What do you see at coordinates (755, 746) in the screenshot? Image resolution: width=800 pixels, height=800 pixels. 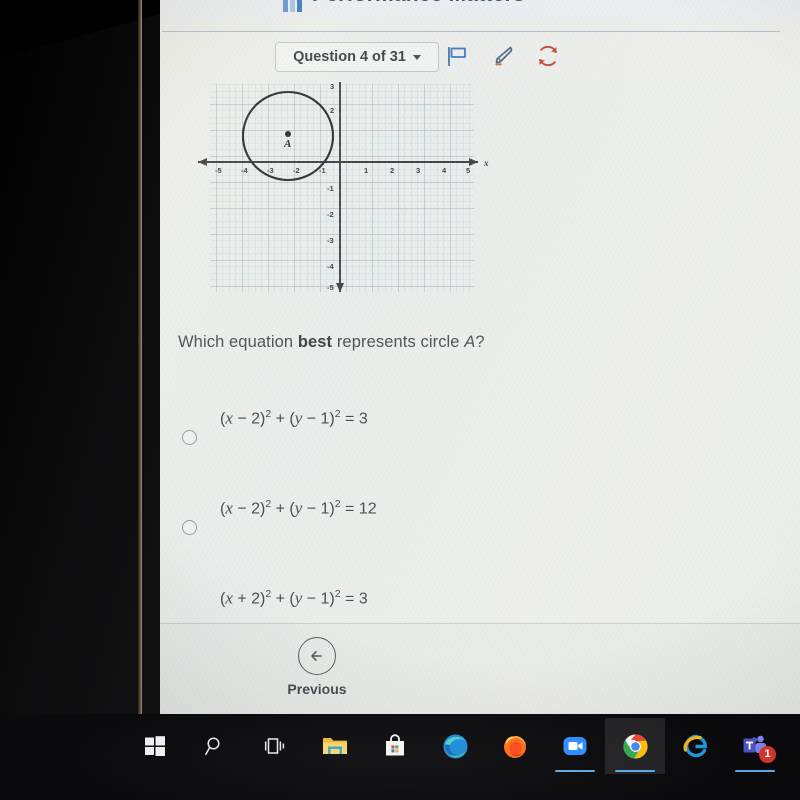 I see `microsoft-teams-button: 1` at bounding box center [755, 746].